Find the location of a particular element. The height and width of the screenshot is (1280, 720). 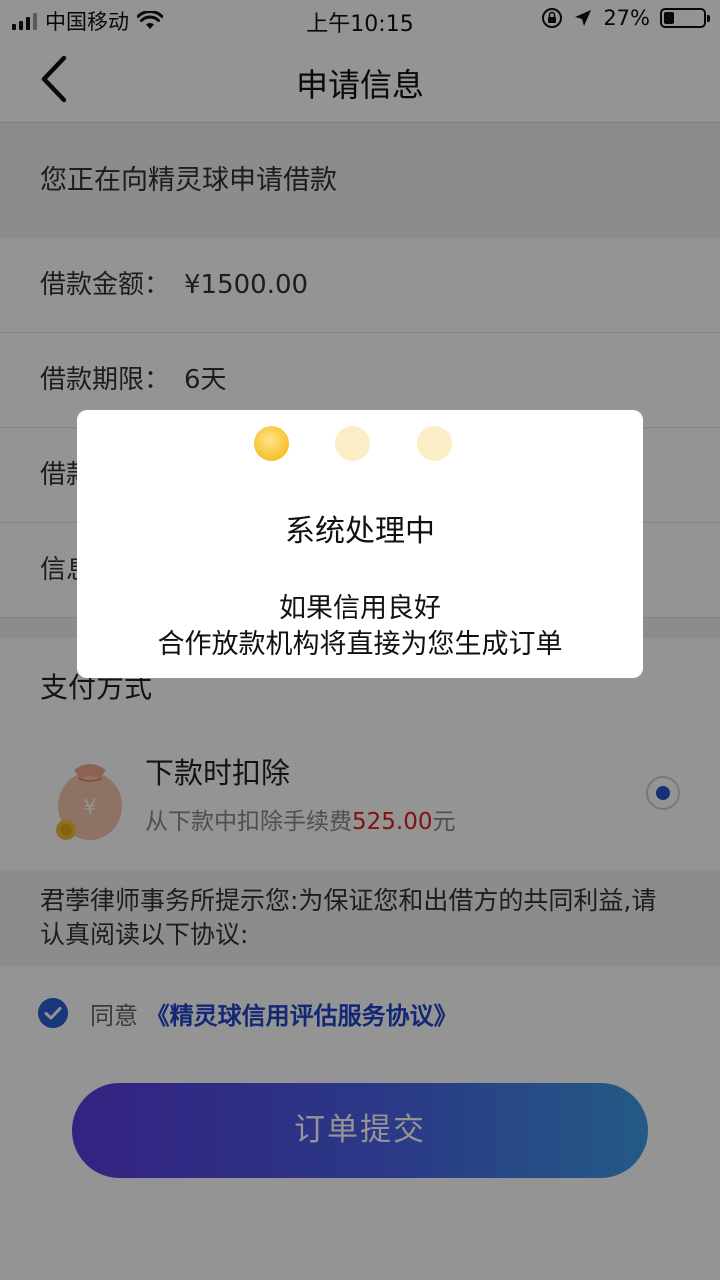

dialog-title: 系统处理中 is located at coordinates (360, 531).